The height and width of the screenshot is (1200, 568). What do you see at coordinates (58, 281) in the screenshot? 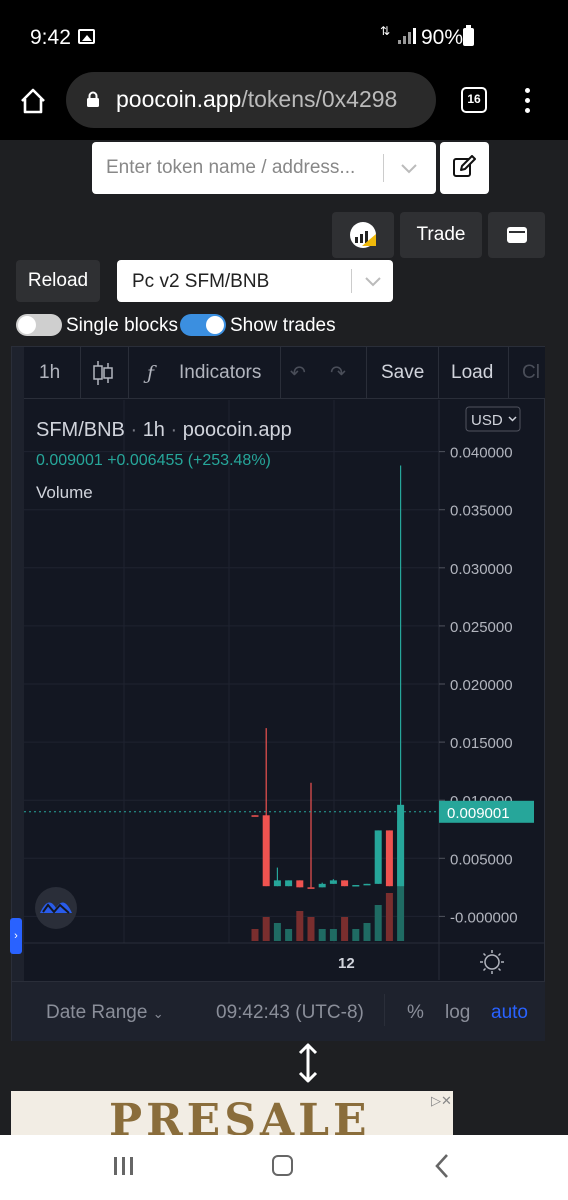
I see `reload-button: Reload` at bounding box center [58, 281].